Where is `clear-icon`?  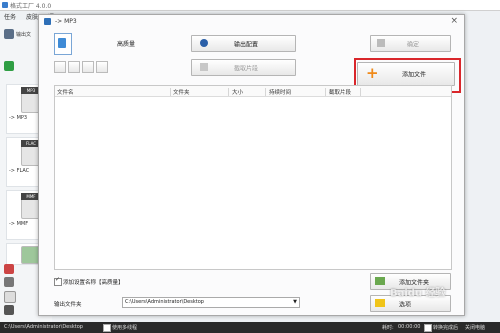 clear-icon is located at coordinates (102, 67).